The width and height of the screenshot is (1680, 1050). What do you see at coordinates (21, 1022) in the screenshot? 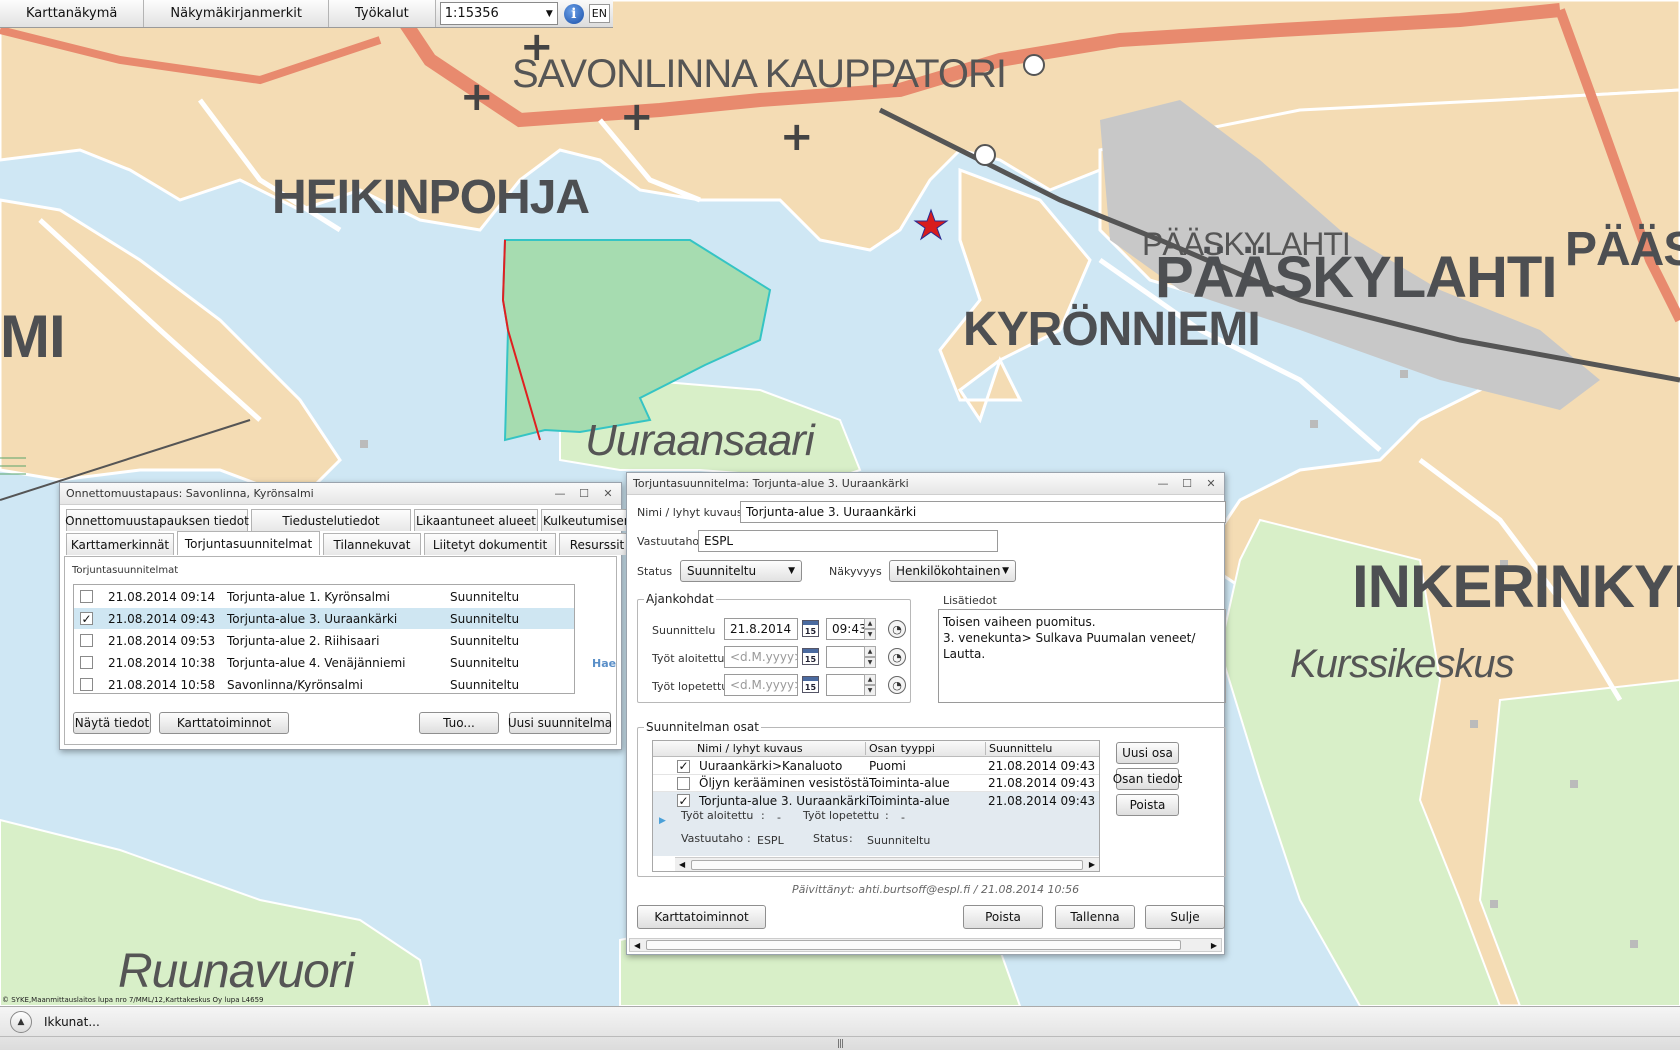
I see `chevron-up-icon: ▲` at bounding box center [21, 1022].